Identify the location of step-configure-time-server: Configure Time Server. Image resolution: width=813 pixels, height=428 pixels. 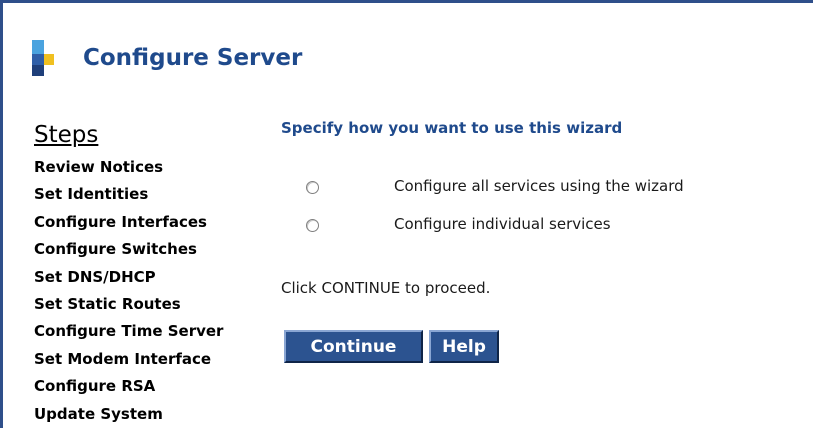
(129, 331).